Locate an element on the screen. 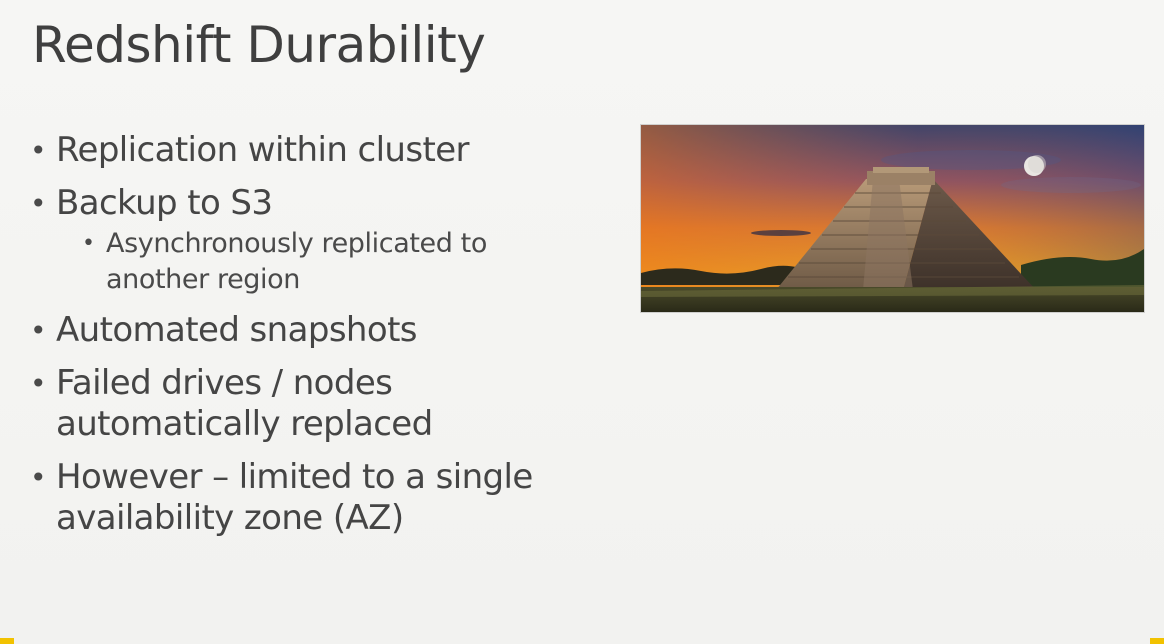  slide-title: Redshift Durability is located at coordinates (259, 45).